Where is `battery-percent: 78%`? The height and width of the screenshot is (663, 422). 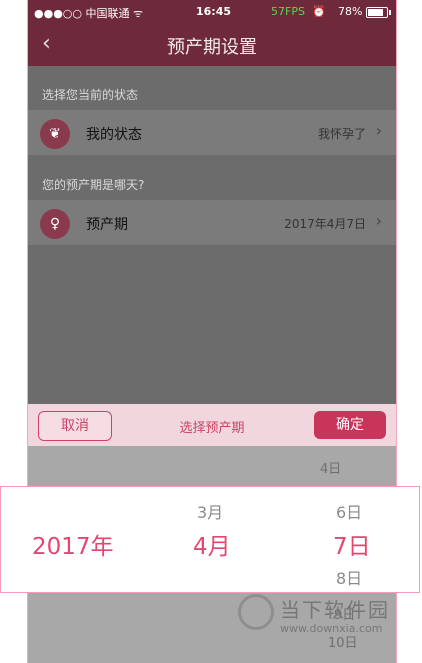 battery-percent: 78% is located at coordinates (350, 11).